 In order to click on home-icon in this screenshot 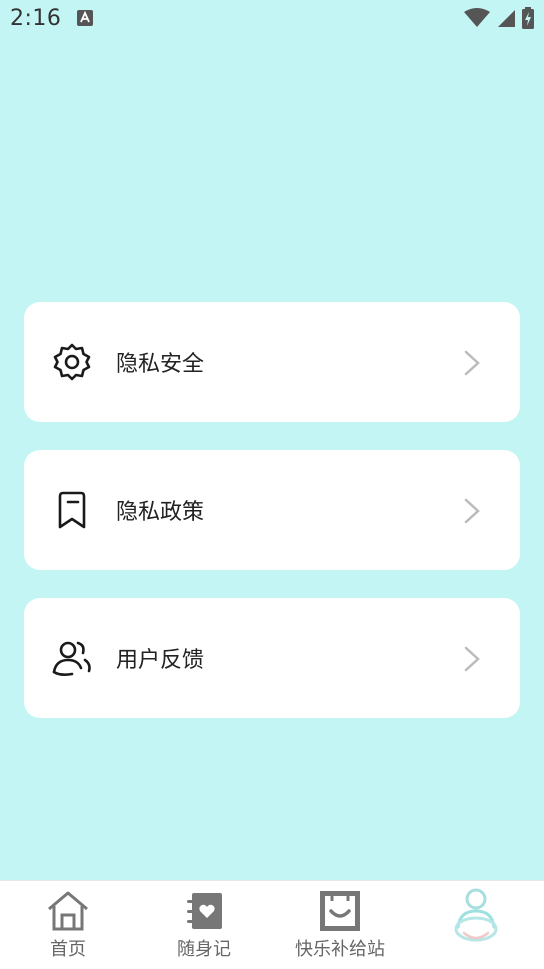, I will do `click(68, 911)`.